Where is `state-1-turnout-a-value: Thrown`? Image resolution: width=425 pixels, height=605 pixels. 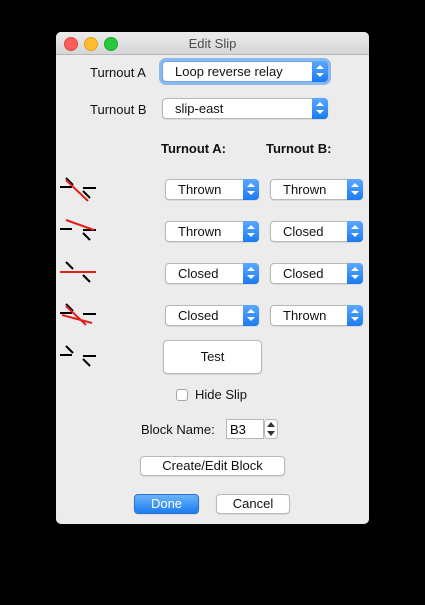
state-1-turnout-a-value: Thrown is located at coordinates (200, 189).